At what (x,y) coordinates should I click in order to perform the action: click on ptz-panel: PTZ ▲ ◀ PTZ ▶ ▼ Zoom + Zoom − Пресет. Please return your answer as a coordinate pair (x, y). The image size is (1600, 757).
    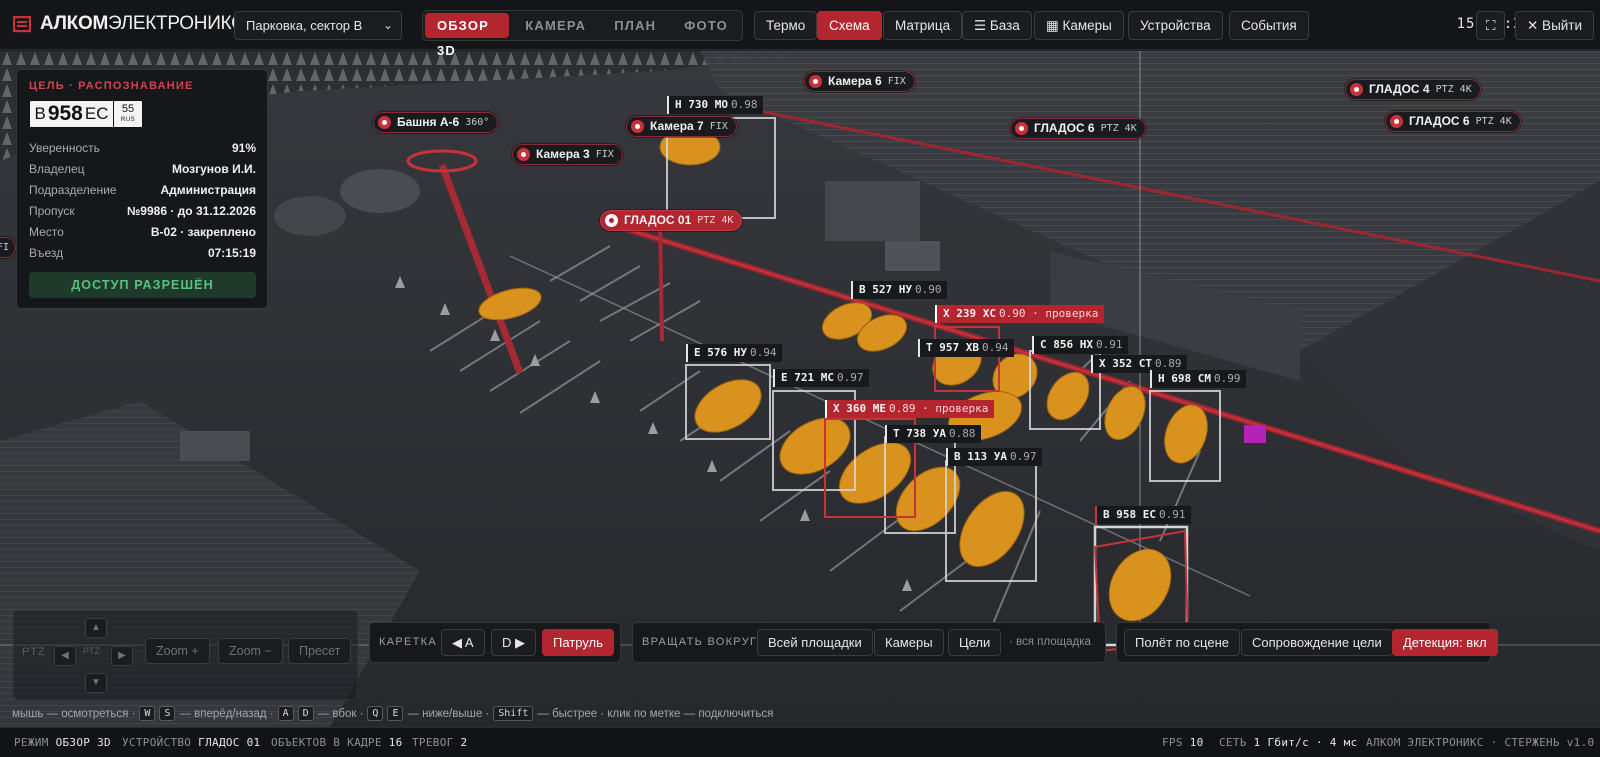
    Looking at the image, I should click on (185, 655).